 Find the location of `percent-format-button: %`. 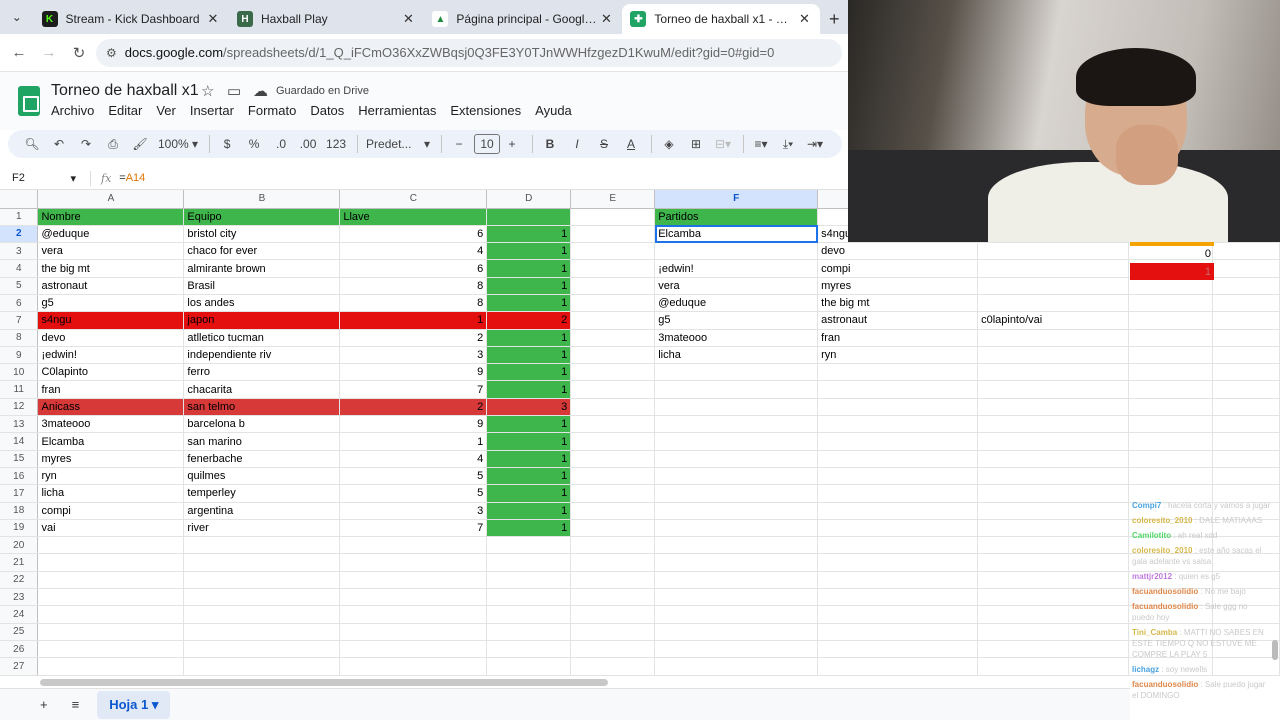

percent-format-button: % is located at coordinates (254, 144).